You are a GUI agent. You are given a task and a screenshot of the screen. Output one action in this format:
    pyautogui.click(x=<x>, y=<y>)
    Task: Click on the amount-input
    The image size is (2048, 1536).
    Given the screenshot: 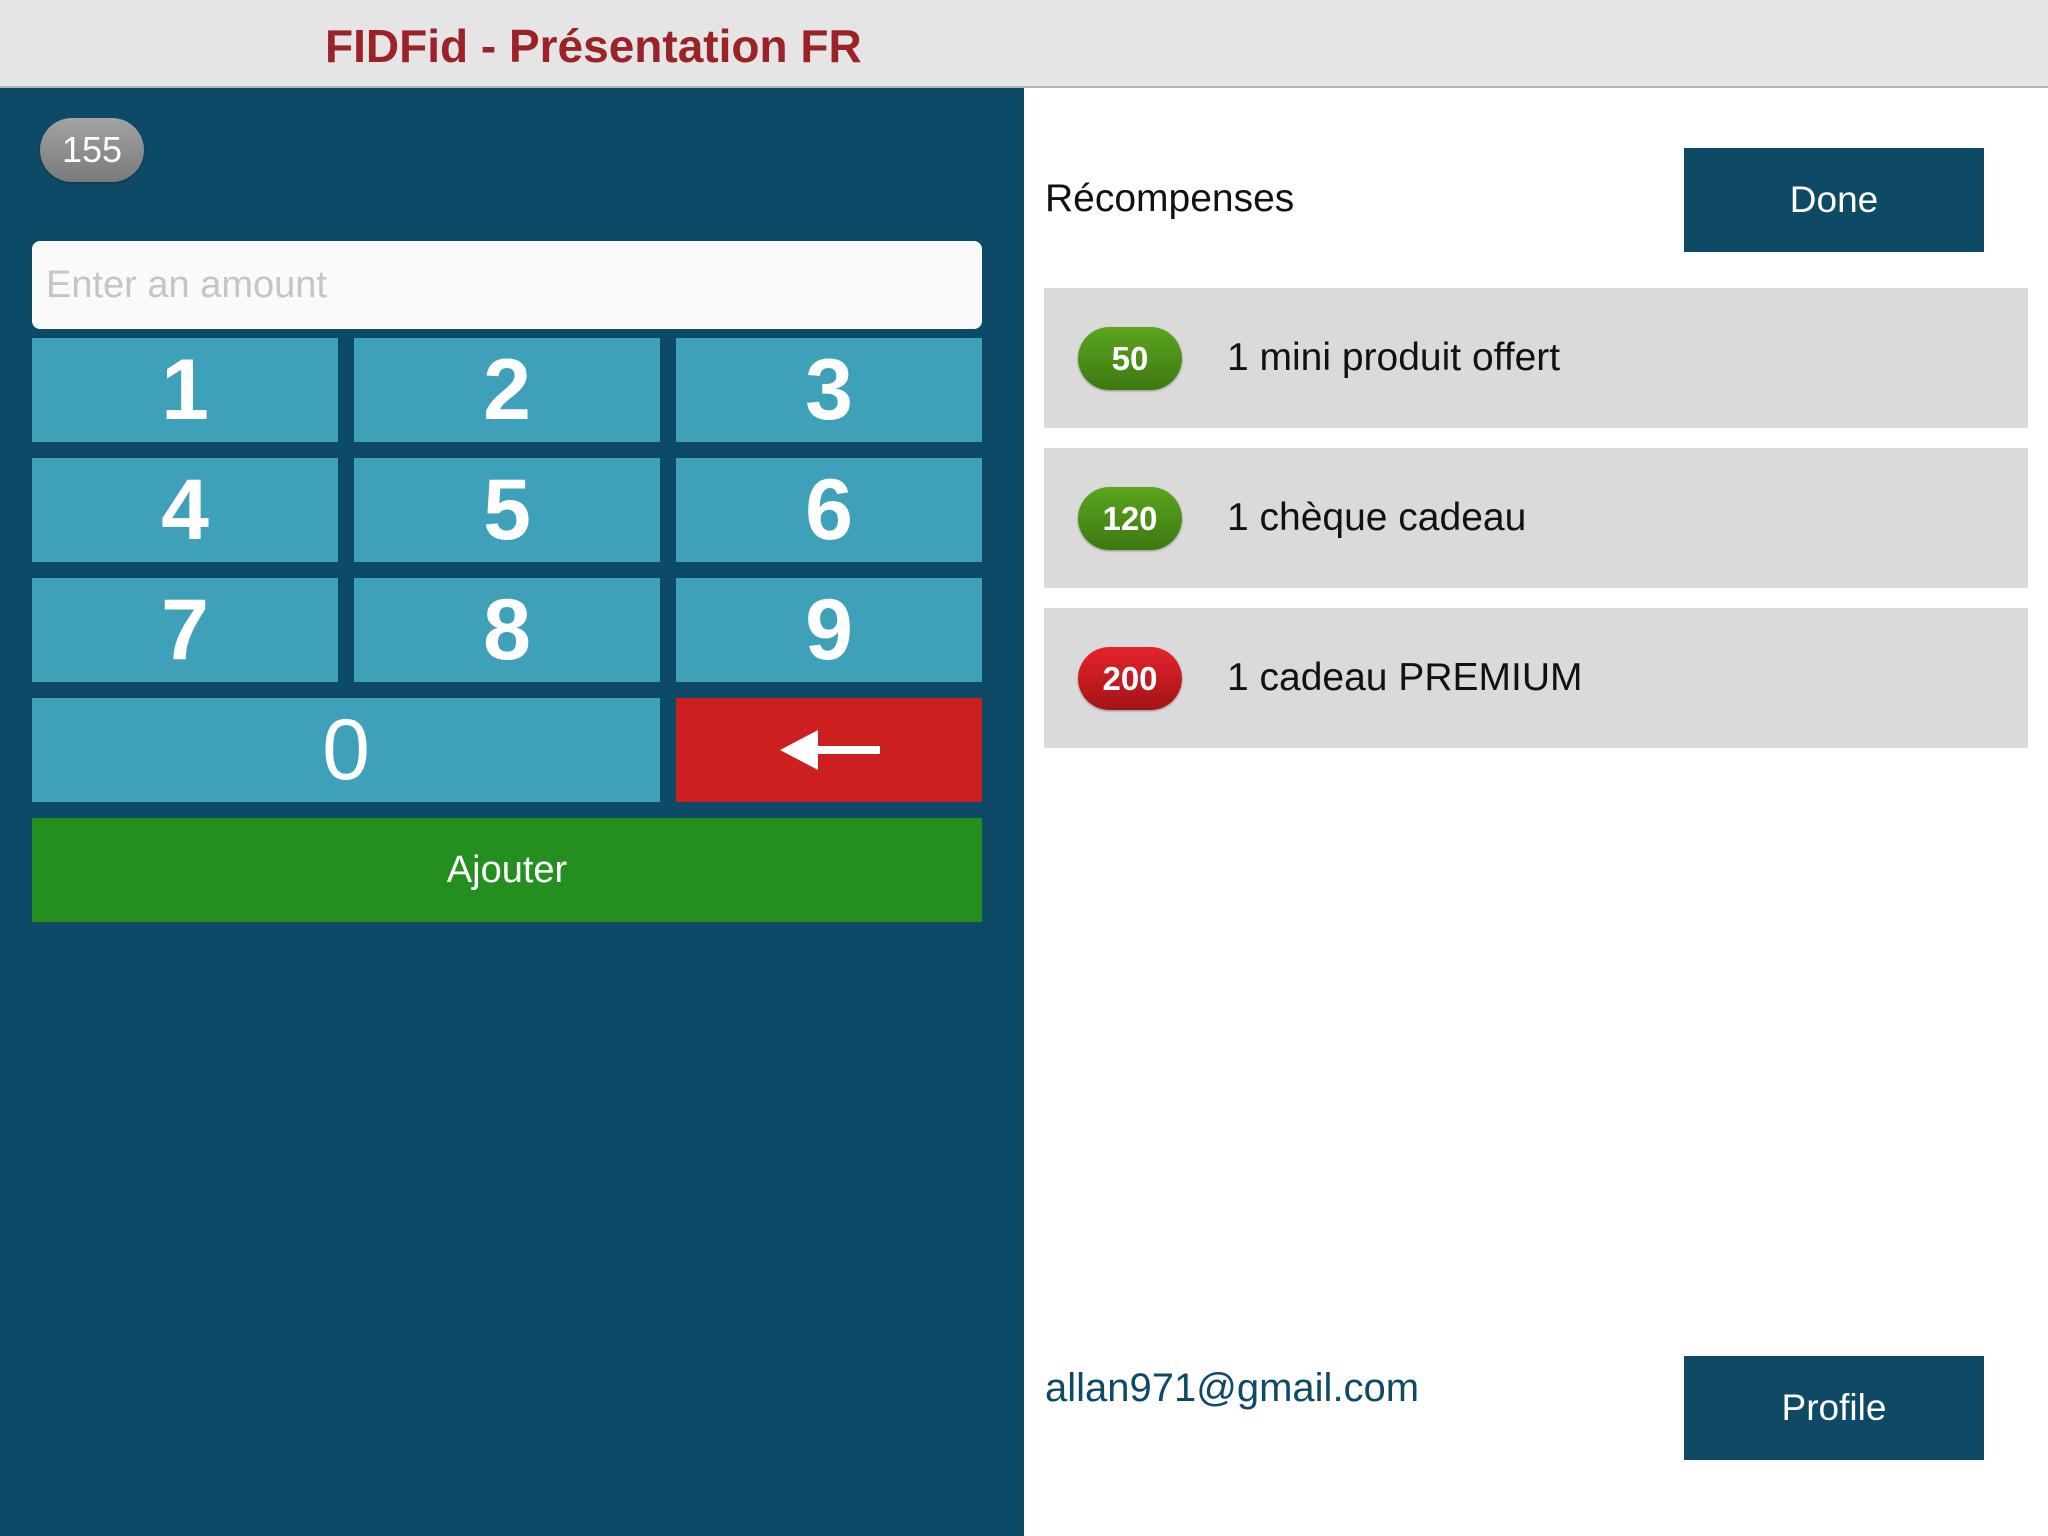 What is the action you would take?
    pyautogui.click(x=507, y=285)
    